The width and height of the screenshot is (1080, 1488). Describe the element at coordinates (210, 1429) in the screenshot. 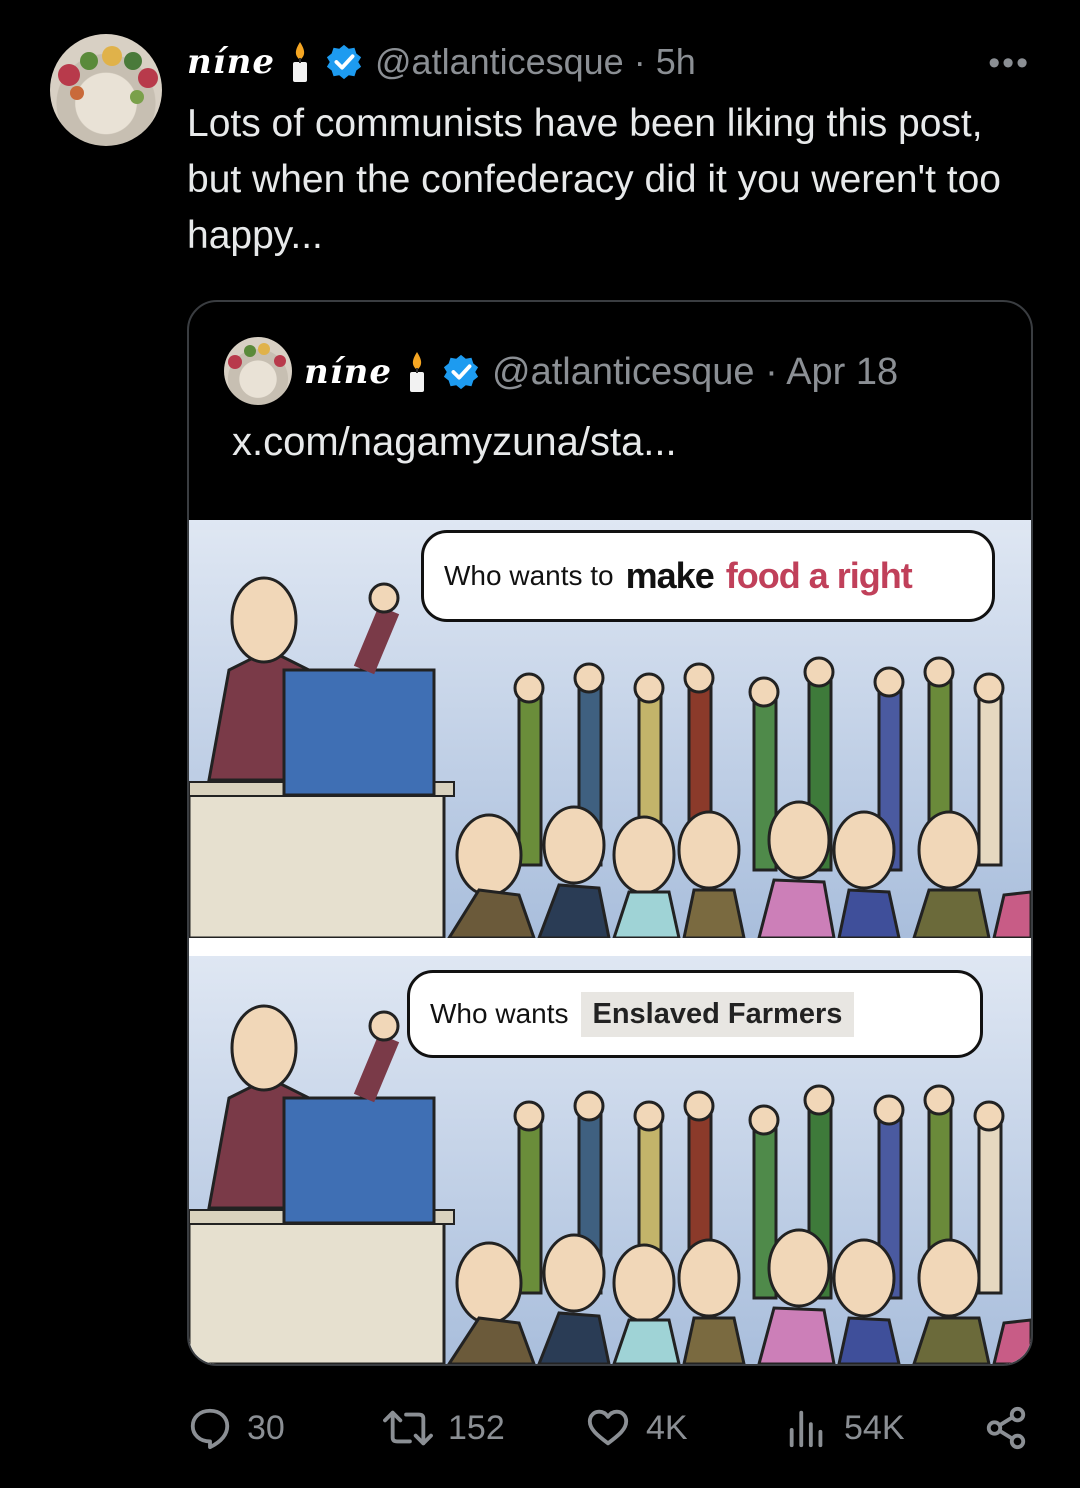

I see `reply-icon` at that location.